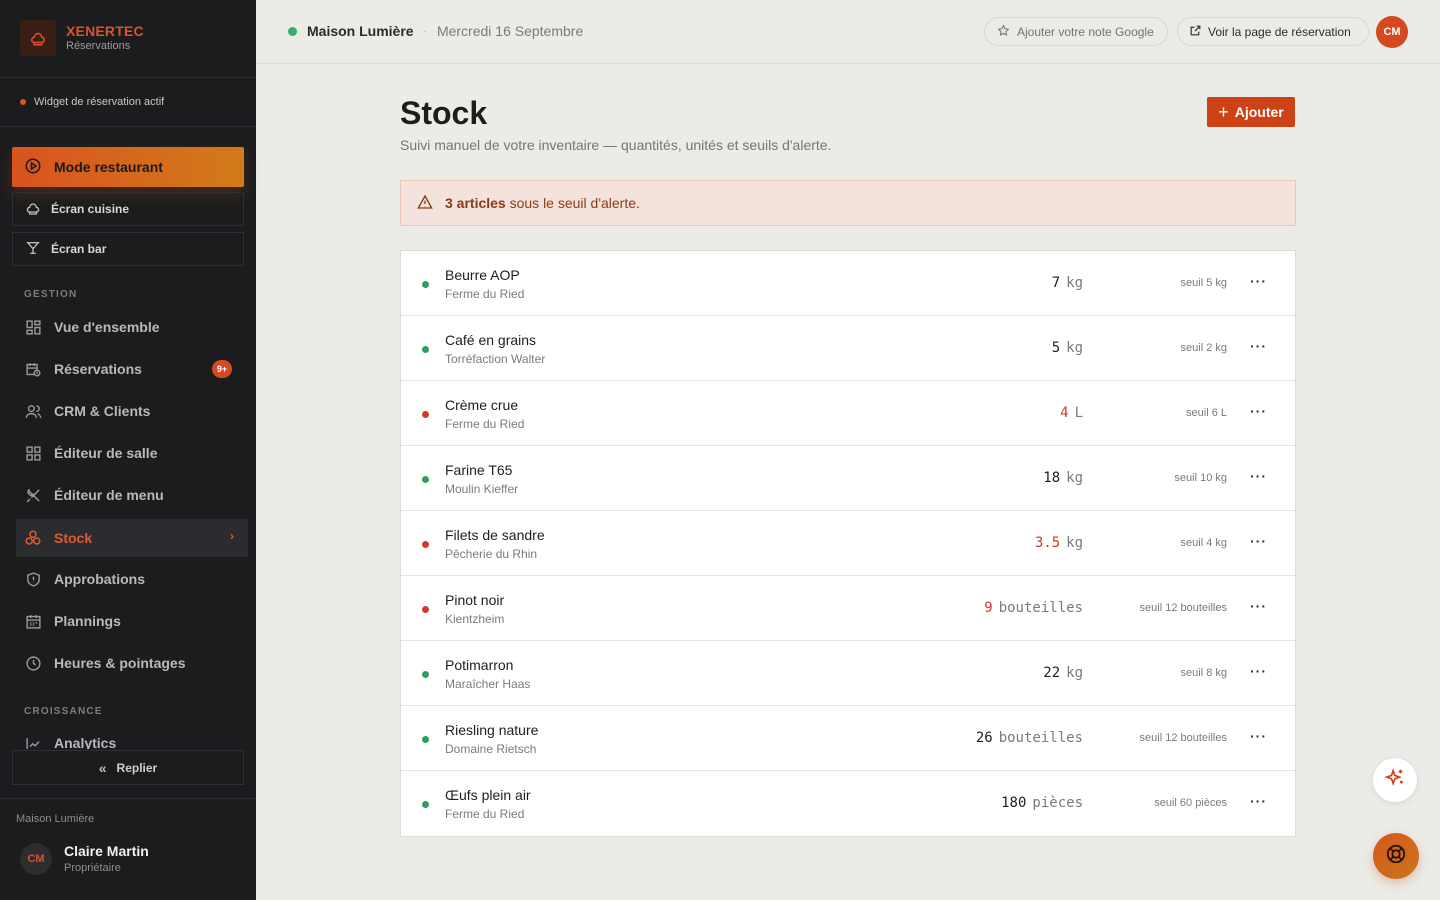 Image resolution: width=1440 pixels, height=900 pixels. I want to click on user-profile: CM Claire Martin Propriétaire, so click(84, 859).